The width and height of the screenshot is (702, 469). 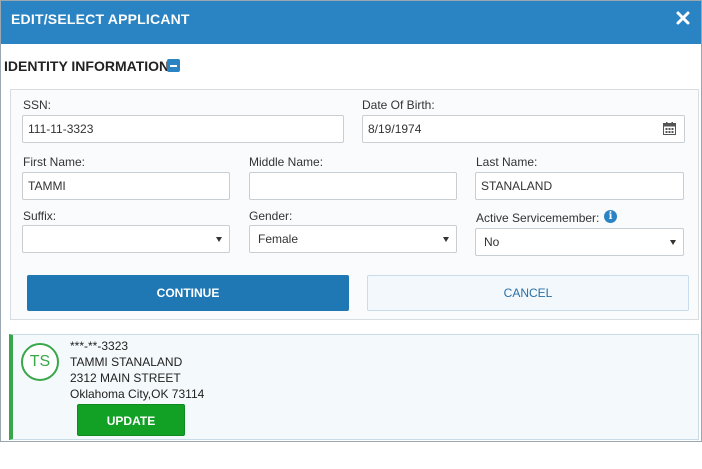 I want to click on gender-select: Female, so click(x=353, y=239).